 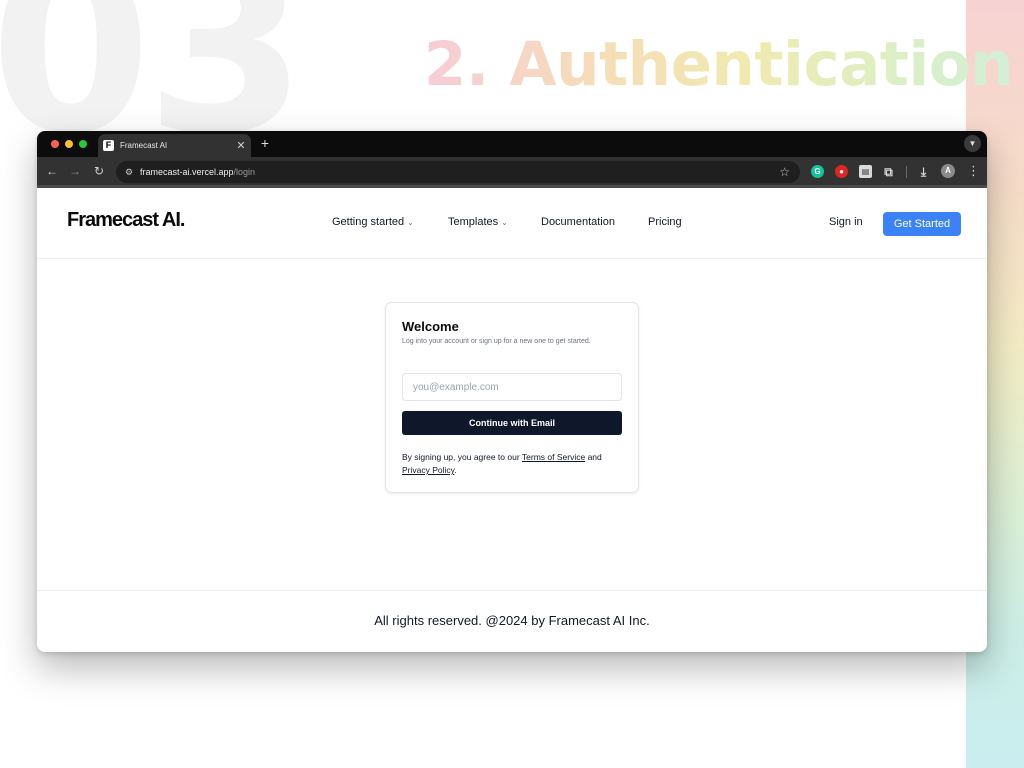 I want to click on forward-arrow-icon: →, so click(x=75, y=171).